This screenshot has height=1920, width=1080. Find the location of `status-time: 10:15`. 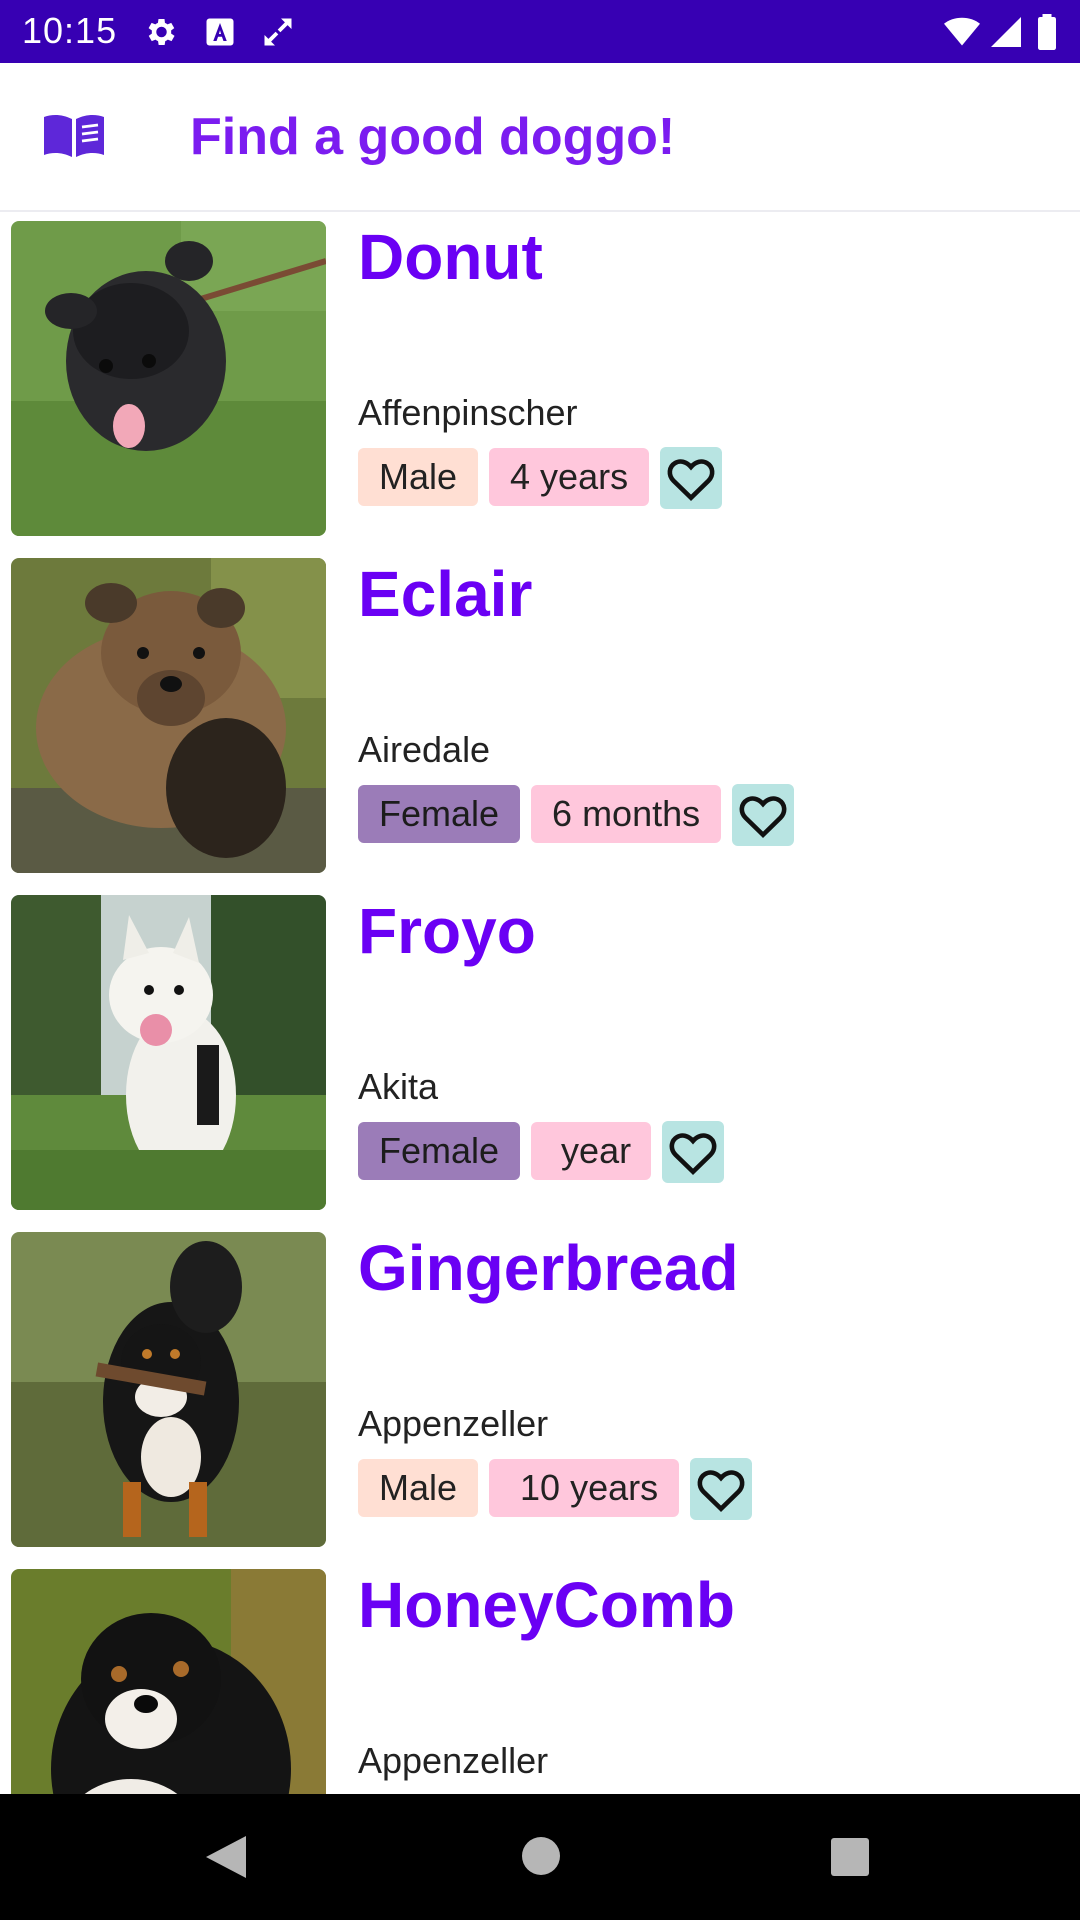

status-time: 10:15 is located at coordinates (70, 30).